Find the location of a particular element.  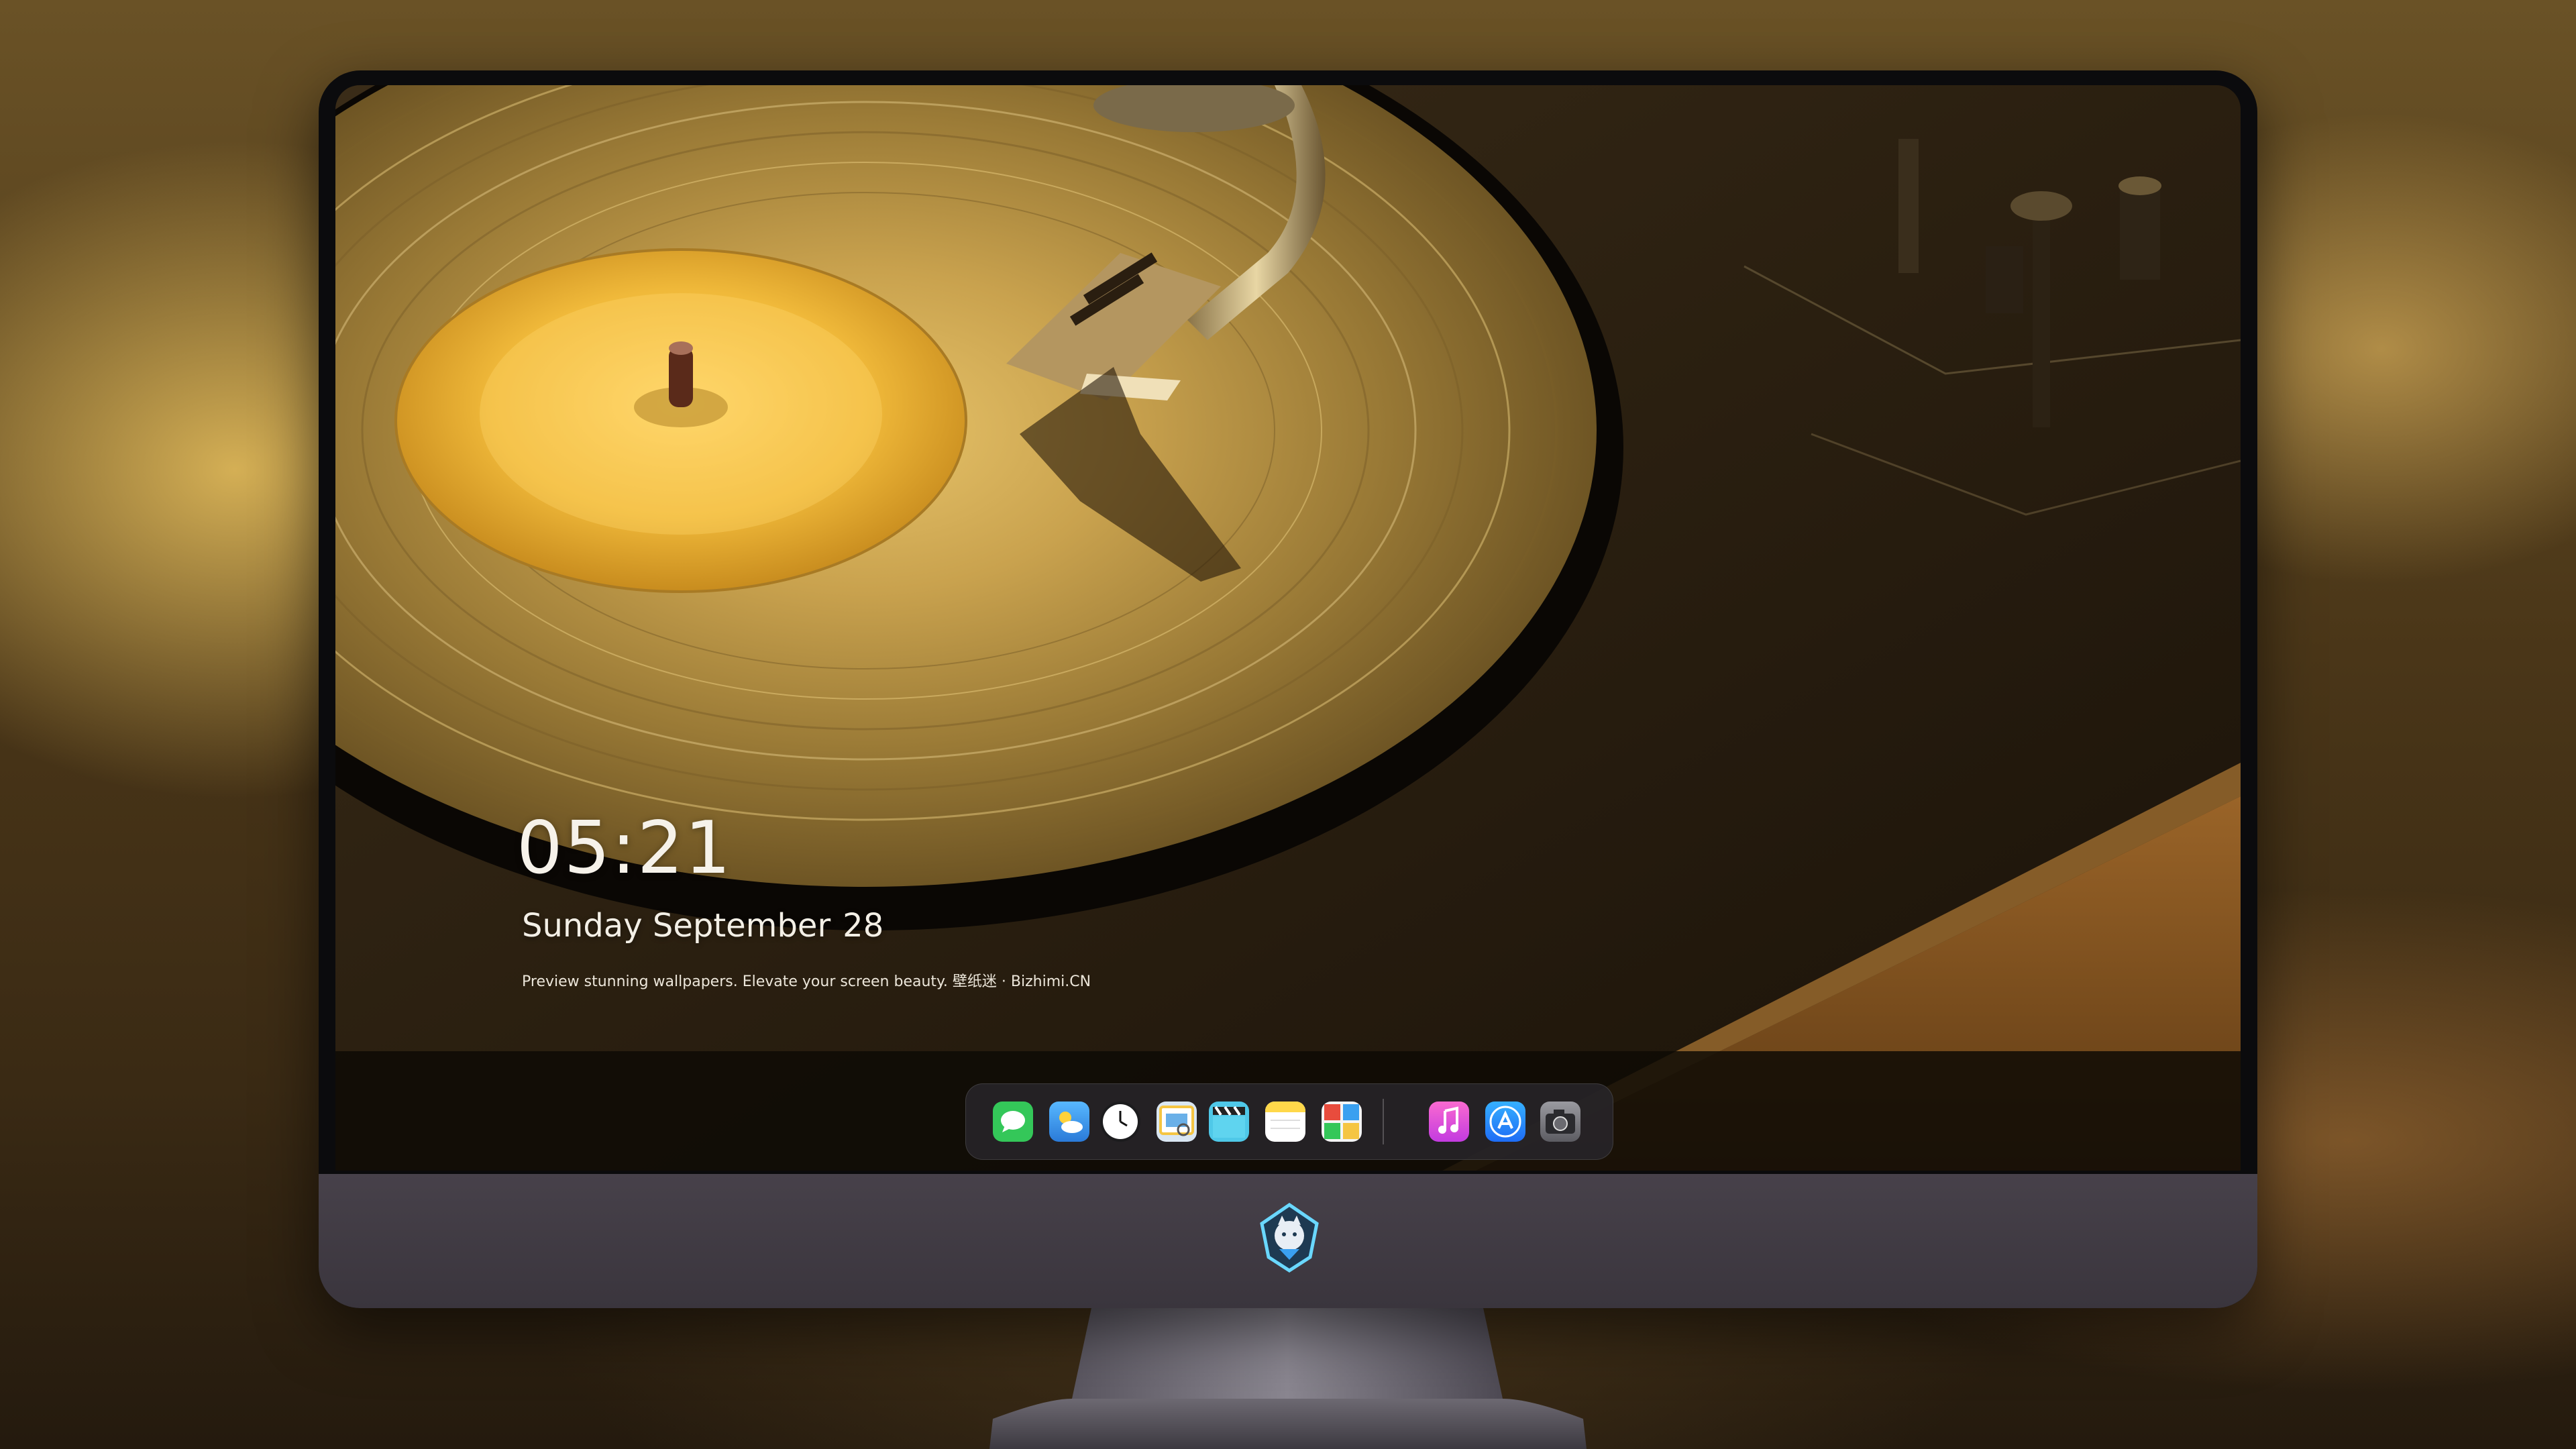

camera-icon is located at coordinates (1560, 1122).